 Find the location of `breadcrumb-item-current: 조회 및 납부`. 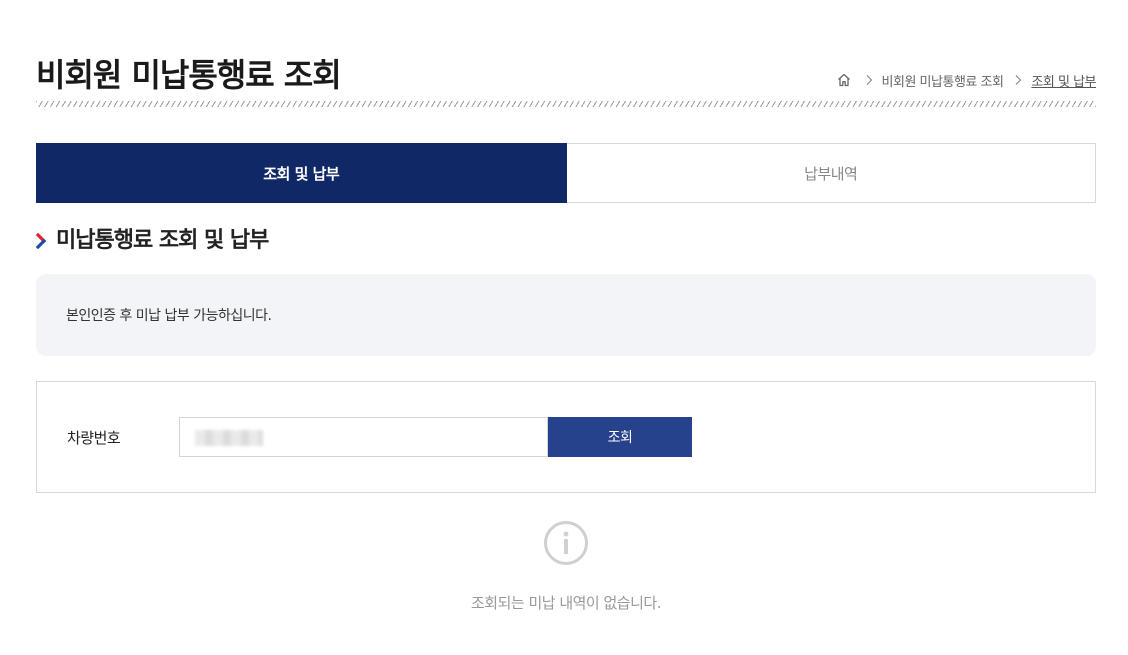

breadcrumb-item-current: 조회 및 납부 is located at coordinates (1063, 80).